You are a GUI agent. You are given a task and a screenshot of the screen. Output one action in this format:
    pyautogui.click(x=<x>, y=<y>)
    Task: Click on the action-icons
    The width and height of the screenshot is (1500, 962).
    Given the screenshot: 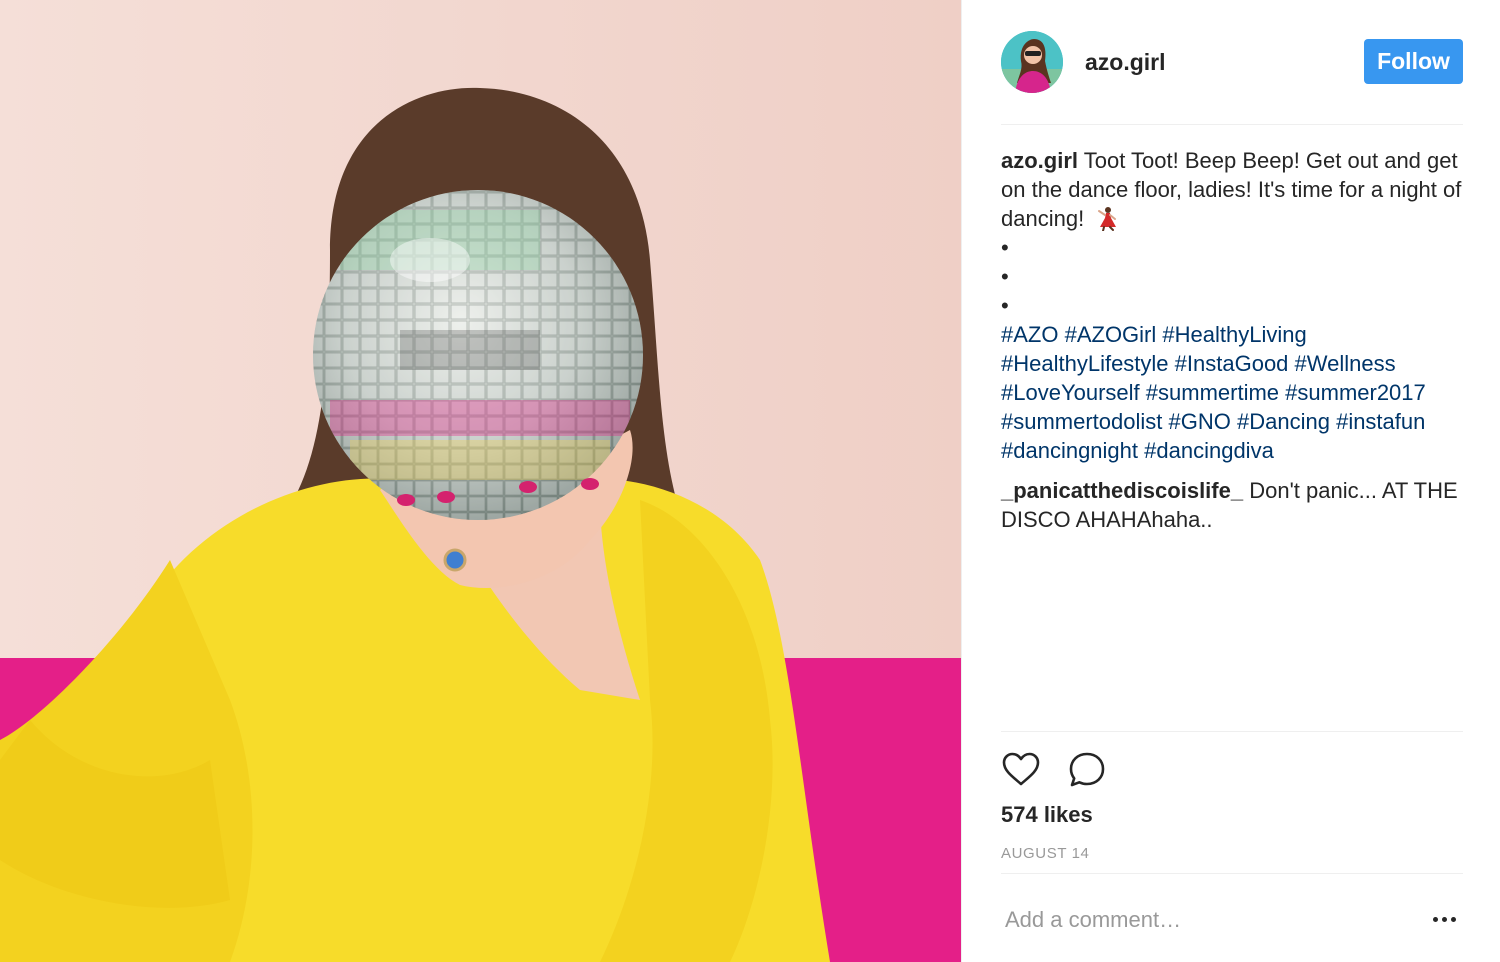 What is the action you would take?
    pyautogui.click(x=1054, y=770)
    